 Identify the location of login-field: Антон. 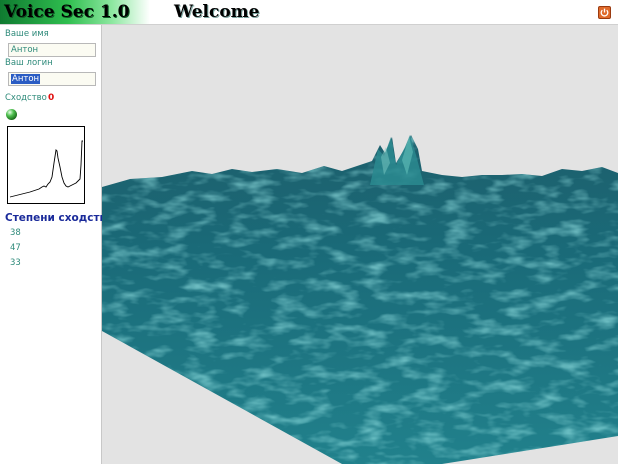
(52, 79).